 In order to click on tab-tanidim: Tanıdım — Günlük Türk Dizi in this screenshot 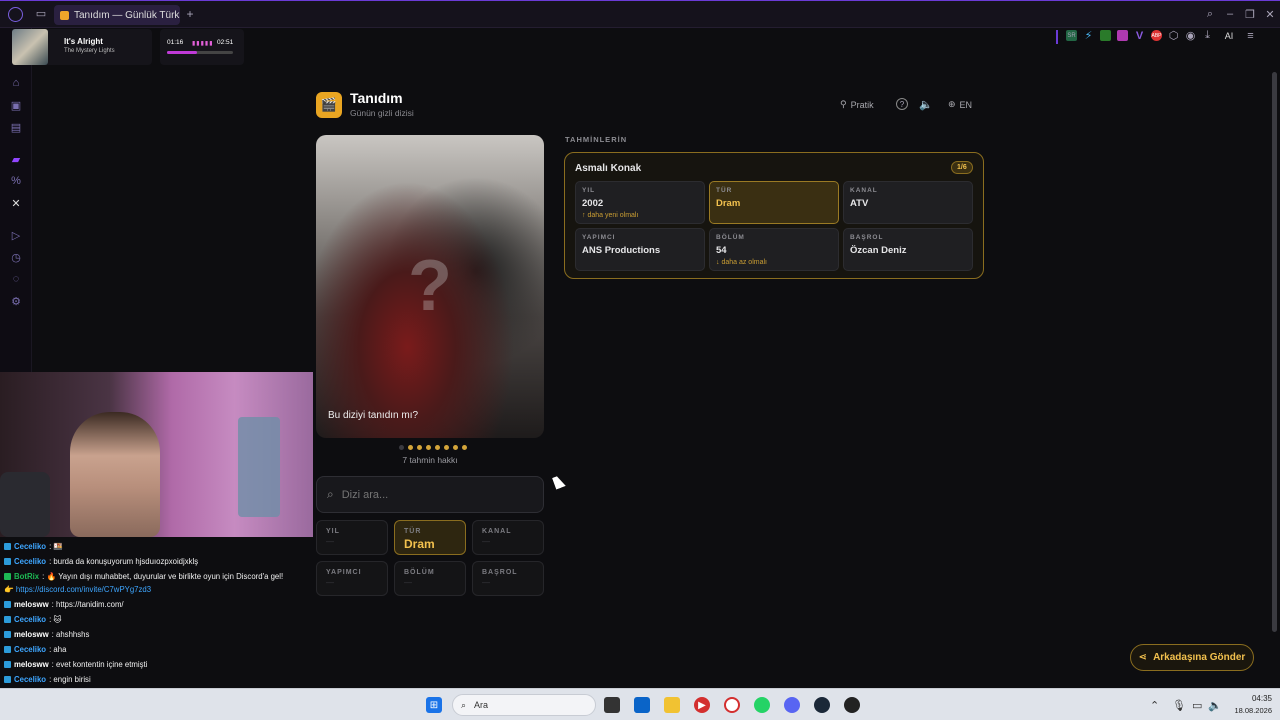, I will do `click(117, 15)`.